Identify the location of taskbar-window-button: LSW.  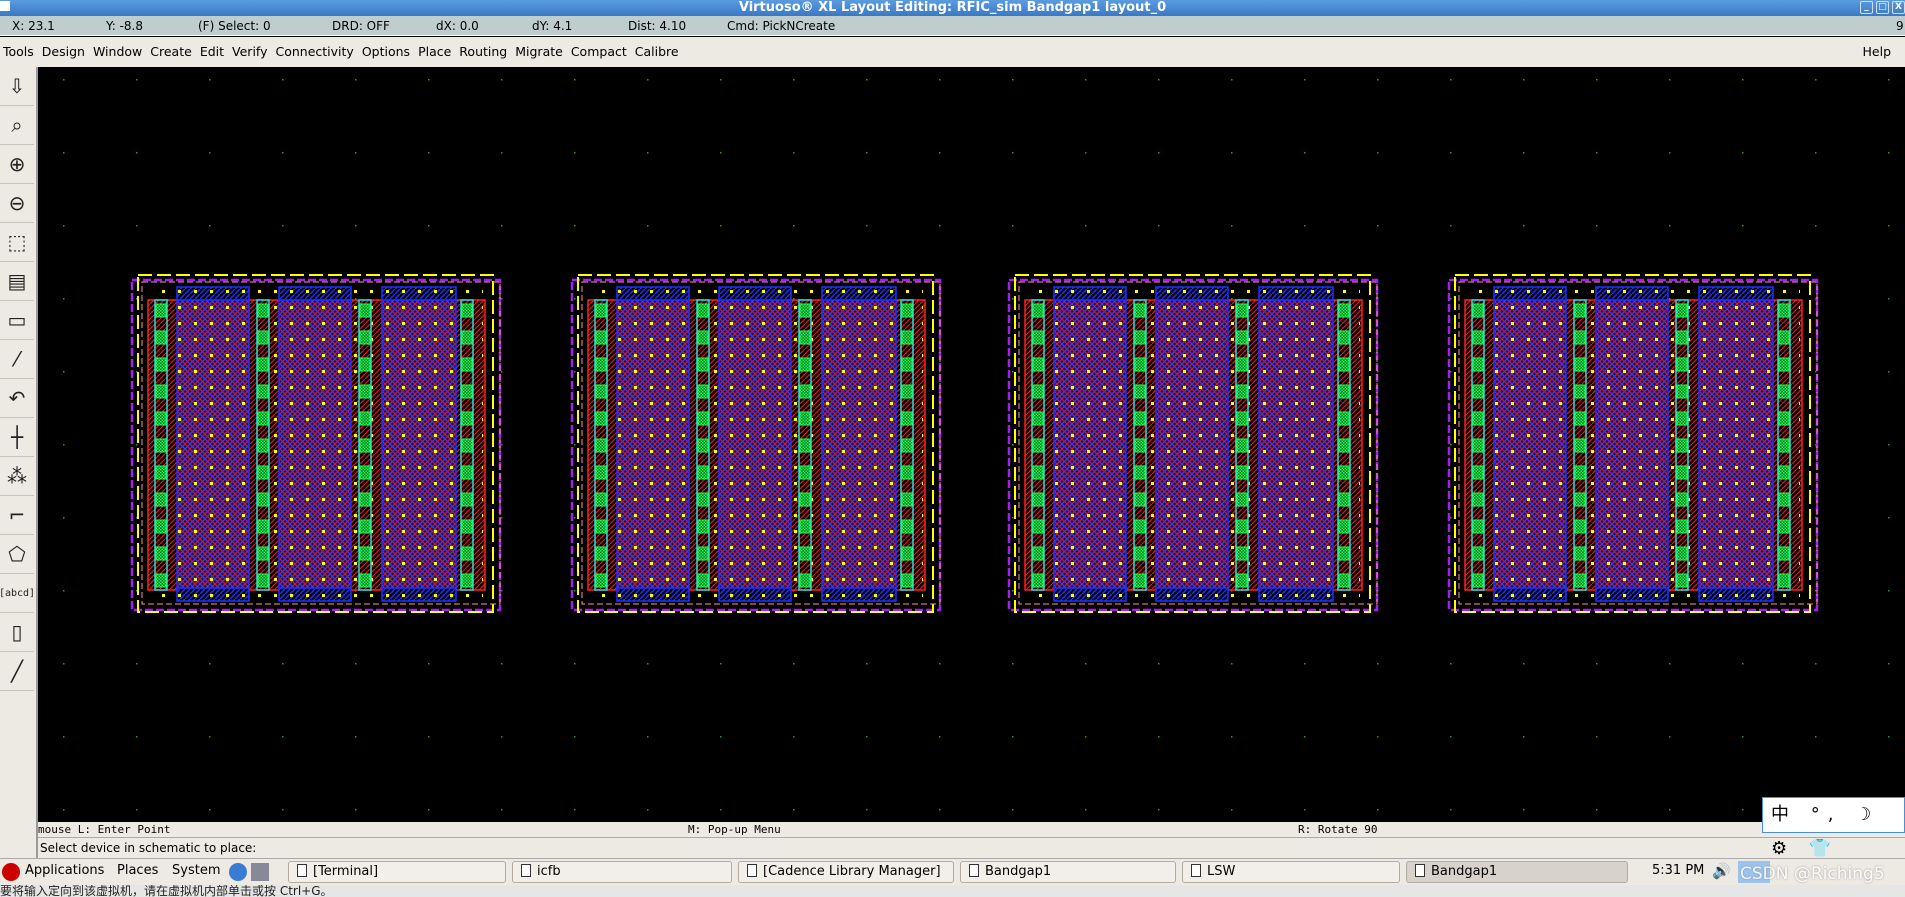
(1291, 872).